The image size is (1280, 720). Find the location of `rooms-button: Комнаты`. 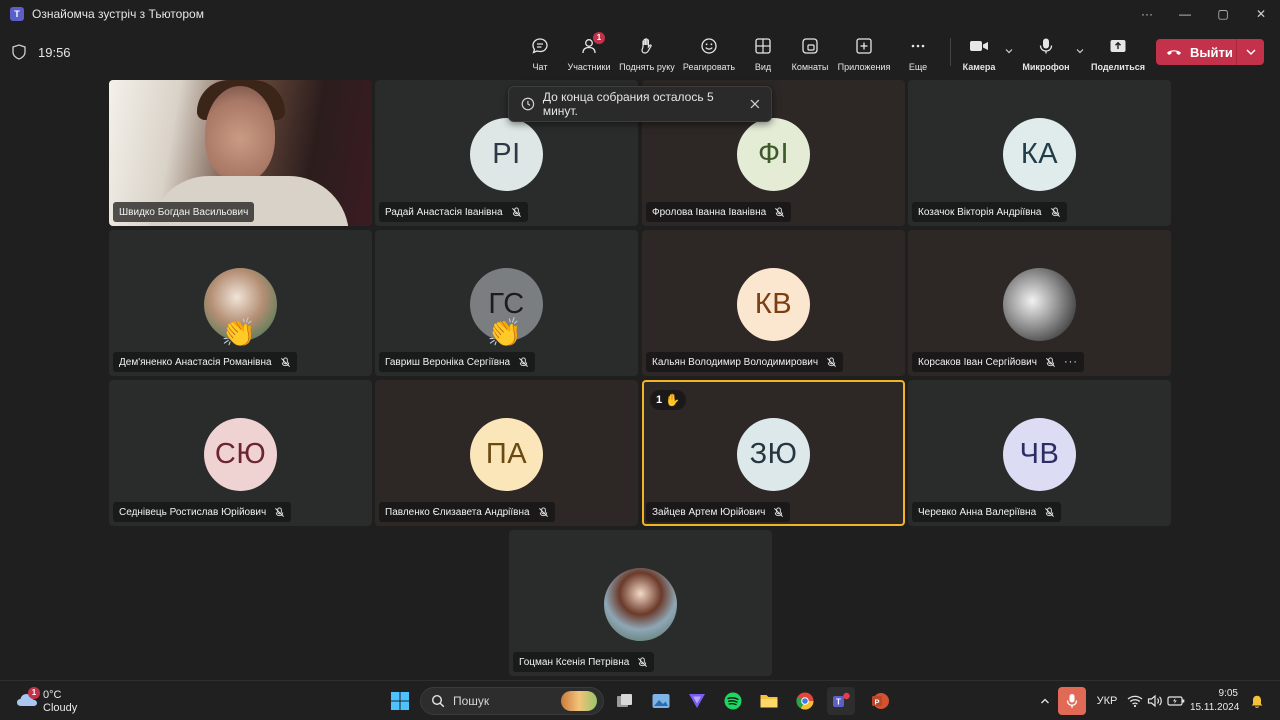

rooms-button: Комнаты is located at coordinates (810, 53).